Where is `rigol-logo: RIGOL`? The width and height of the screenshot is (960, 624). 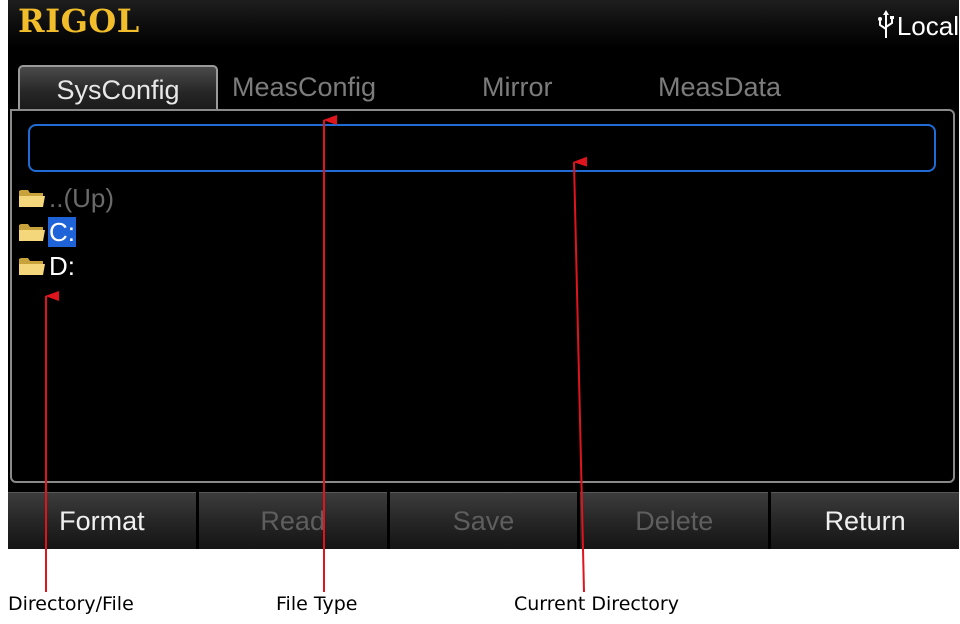
rigol-logo: RIGOL is located at coordinates (79, 21).